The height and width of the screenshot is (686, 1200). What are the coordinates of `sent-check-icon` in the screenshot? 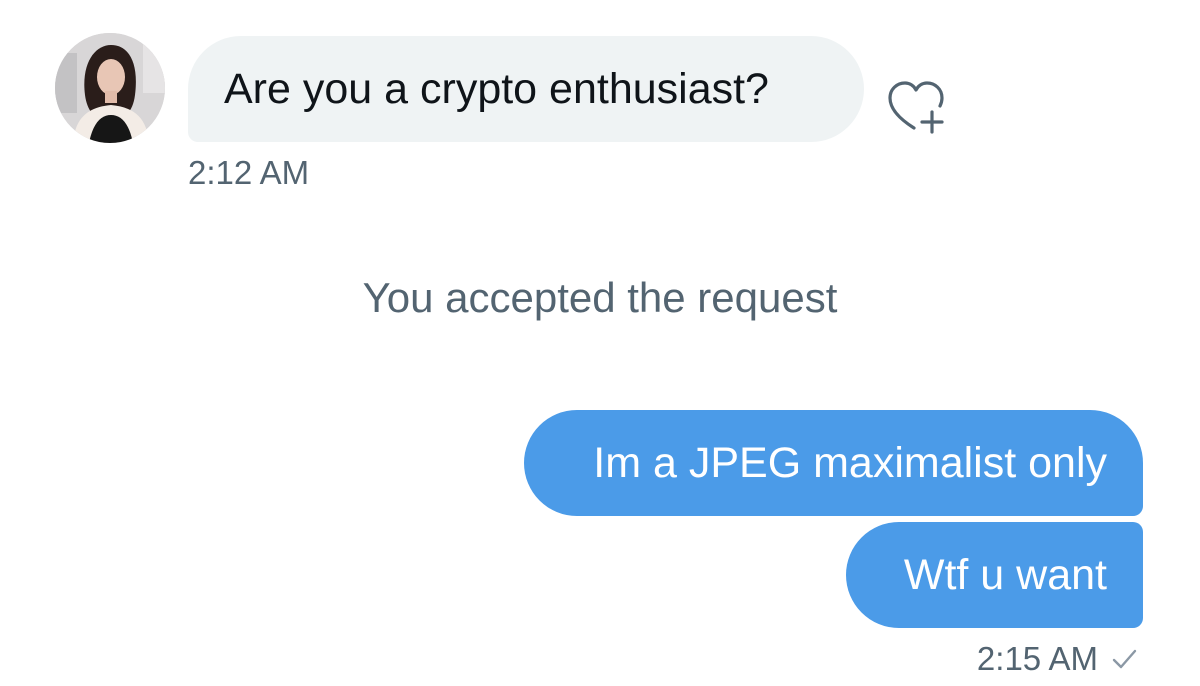 It's located at (1124, 659).